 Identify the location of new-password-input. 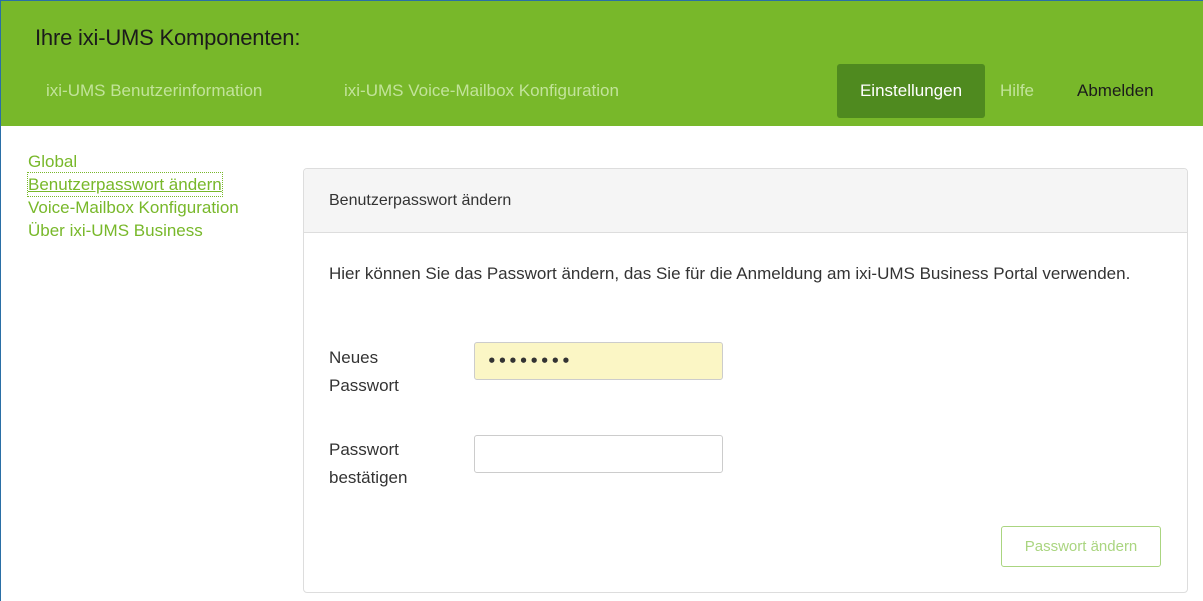
(598, 361).